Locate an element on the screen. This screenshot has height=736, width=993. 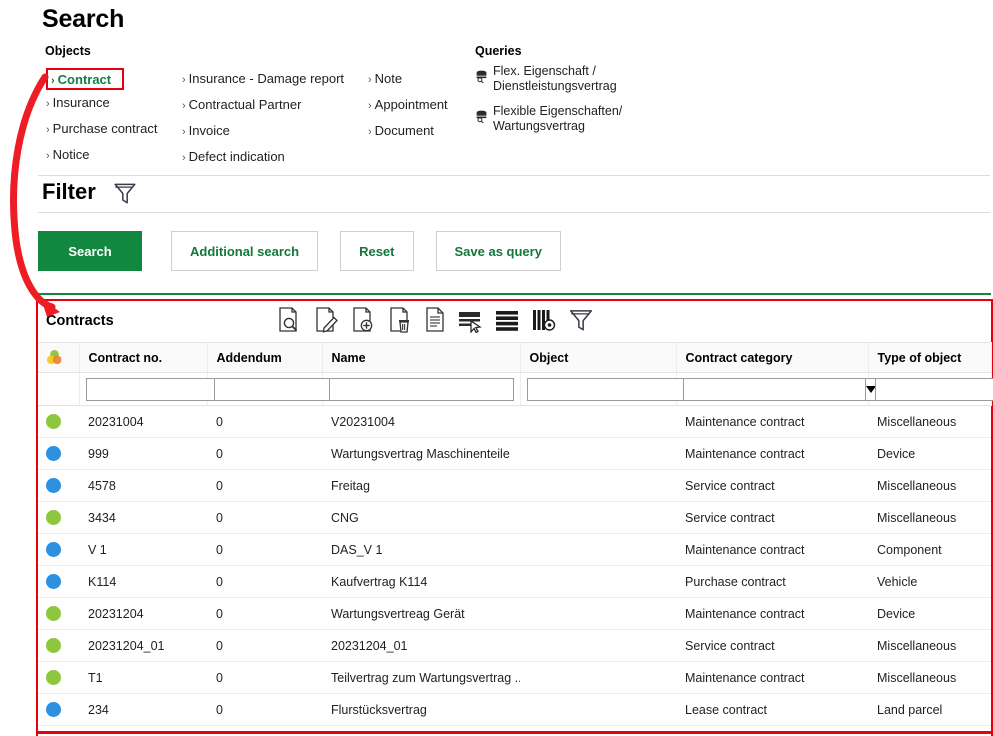
query-item: Flexible Eigenschaften/ Wartungsvertrag is located at coordinates (575, 119).